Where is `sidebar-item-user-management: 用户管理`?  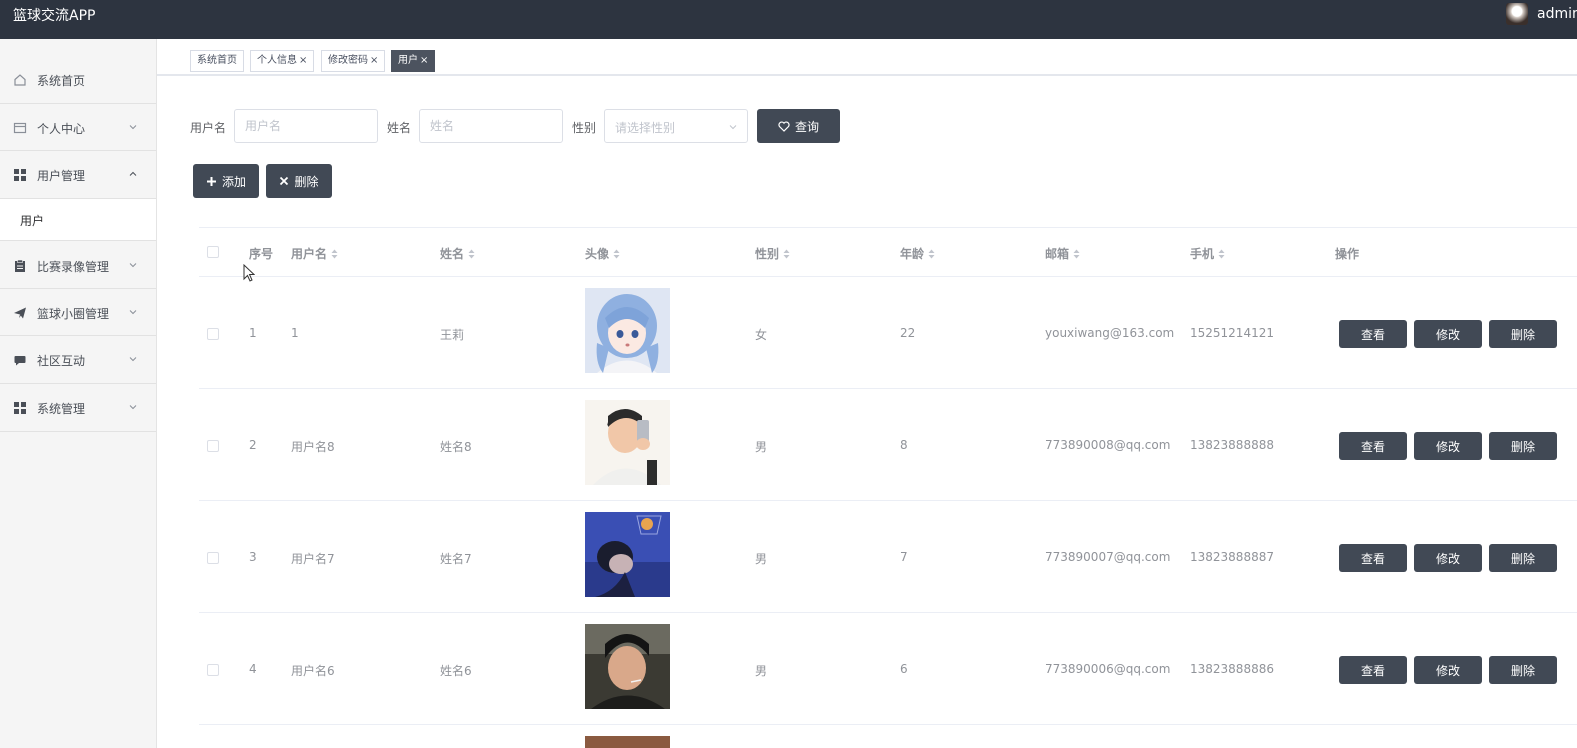 sidebar-item-user-management: 用户管理 is located at coordinates (78, 175).